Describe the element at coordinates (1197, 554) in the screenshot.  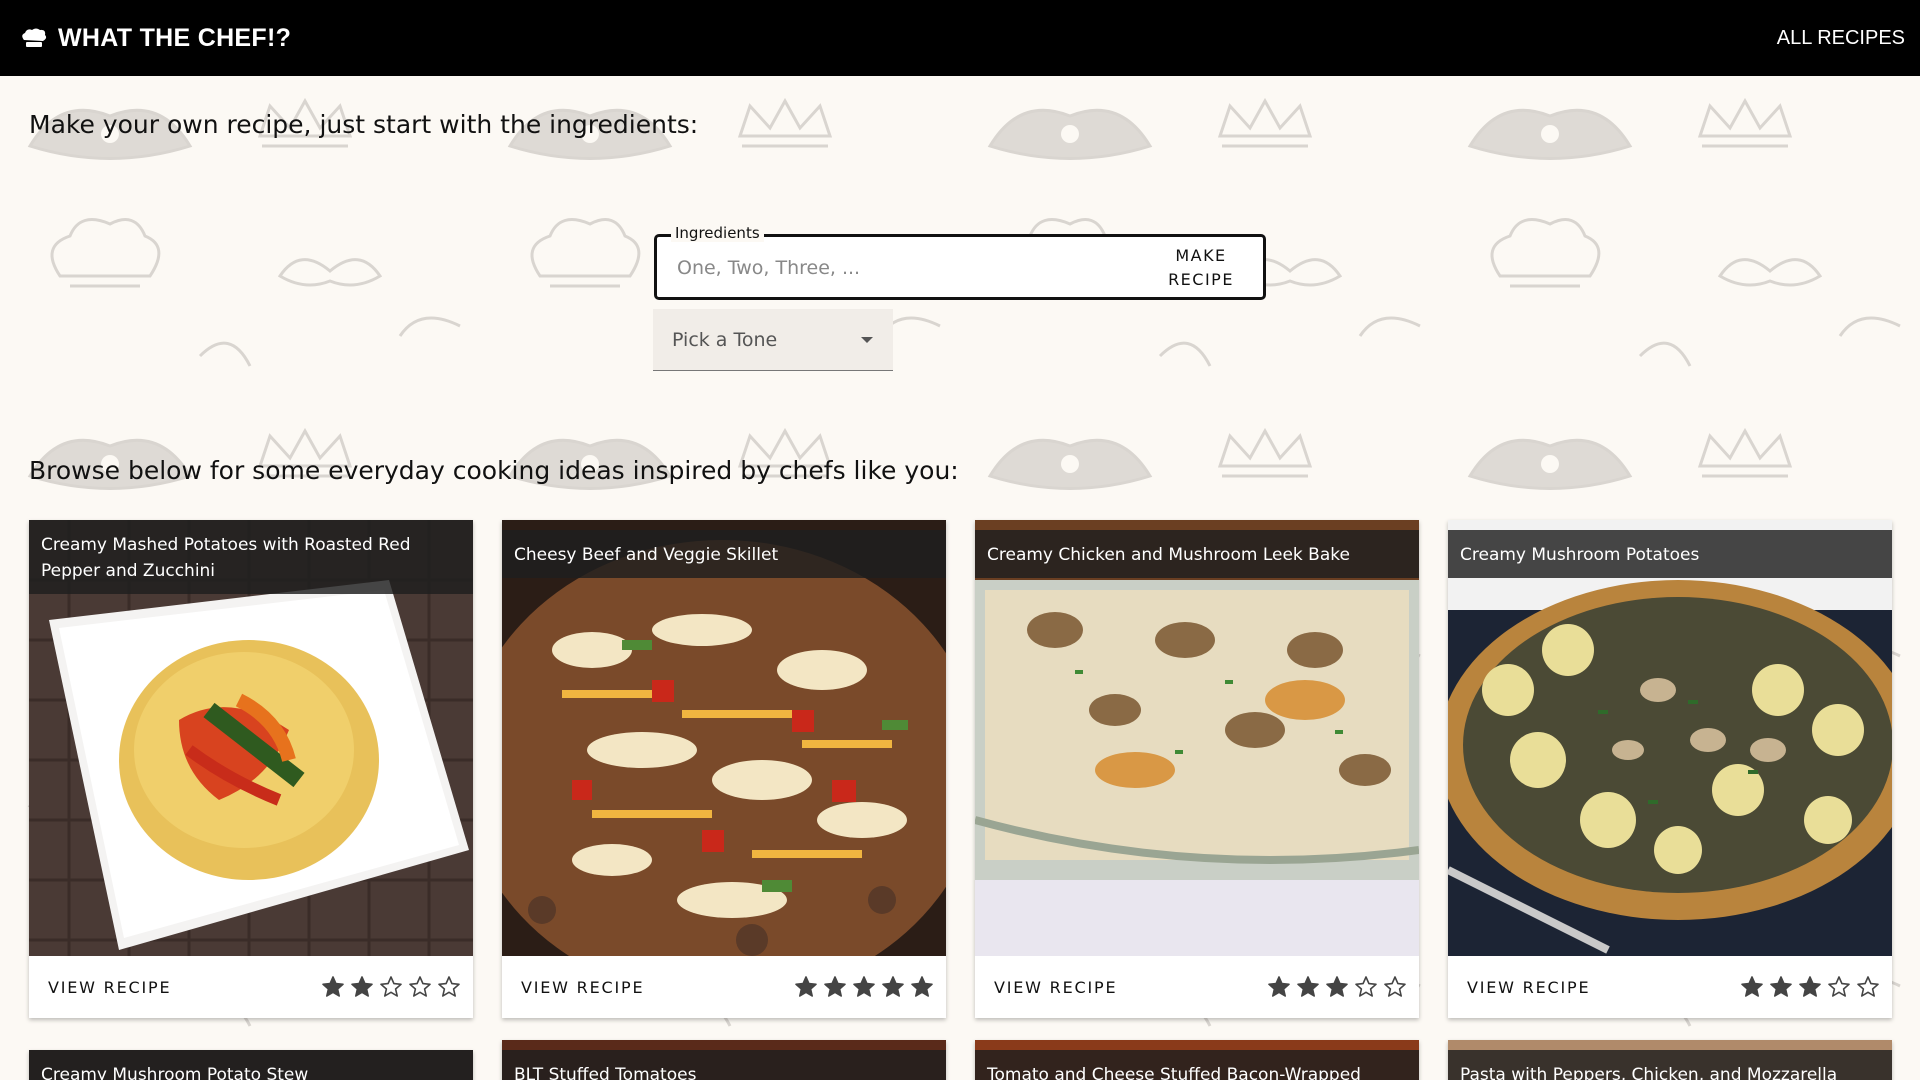
I see `recipe-title: Creamy Chicken and Mushroom Leek Bake` at that location.